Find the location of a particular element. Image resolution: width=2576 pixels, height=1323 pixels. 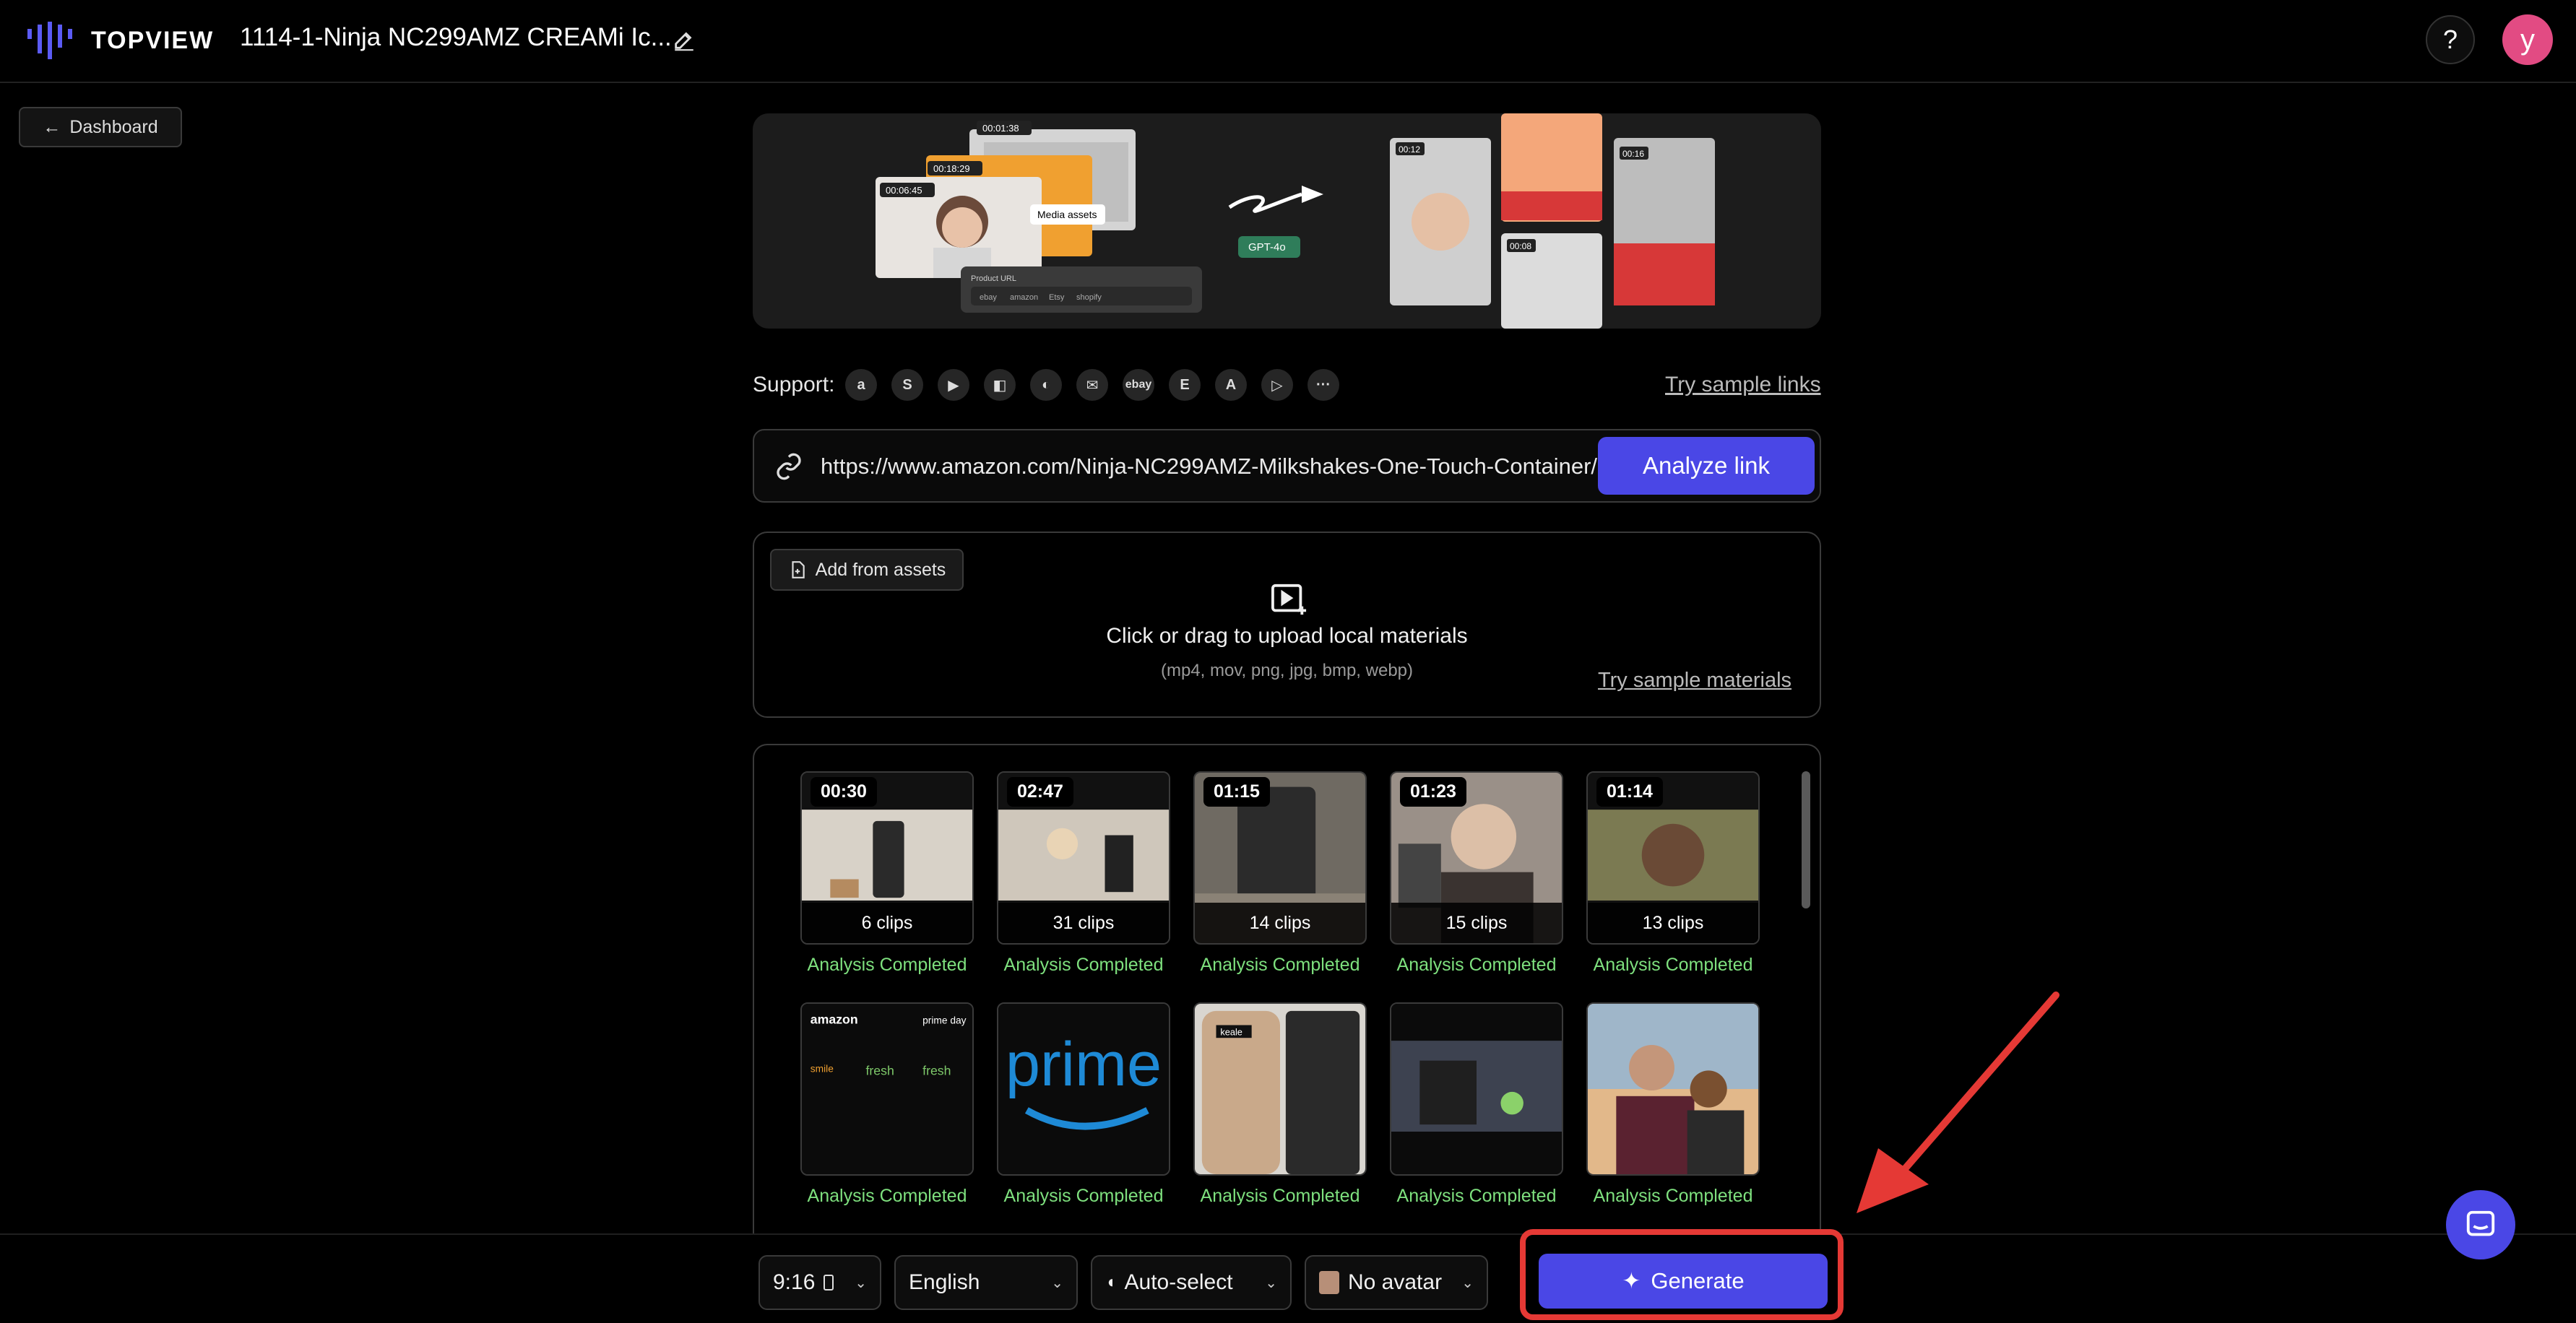

analyze-label: Analyze link is located at coordinates (1706, 465).